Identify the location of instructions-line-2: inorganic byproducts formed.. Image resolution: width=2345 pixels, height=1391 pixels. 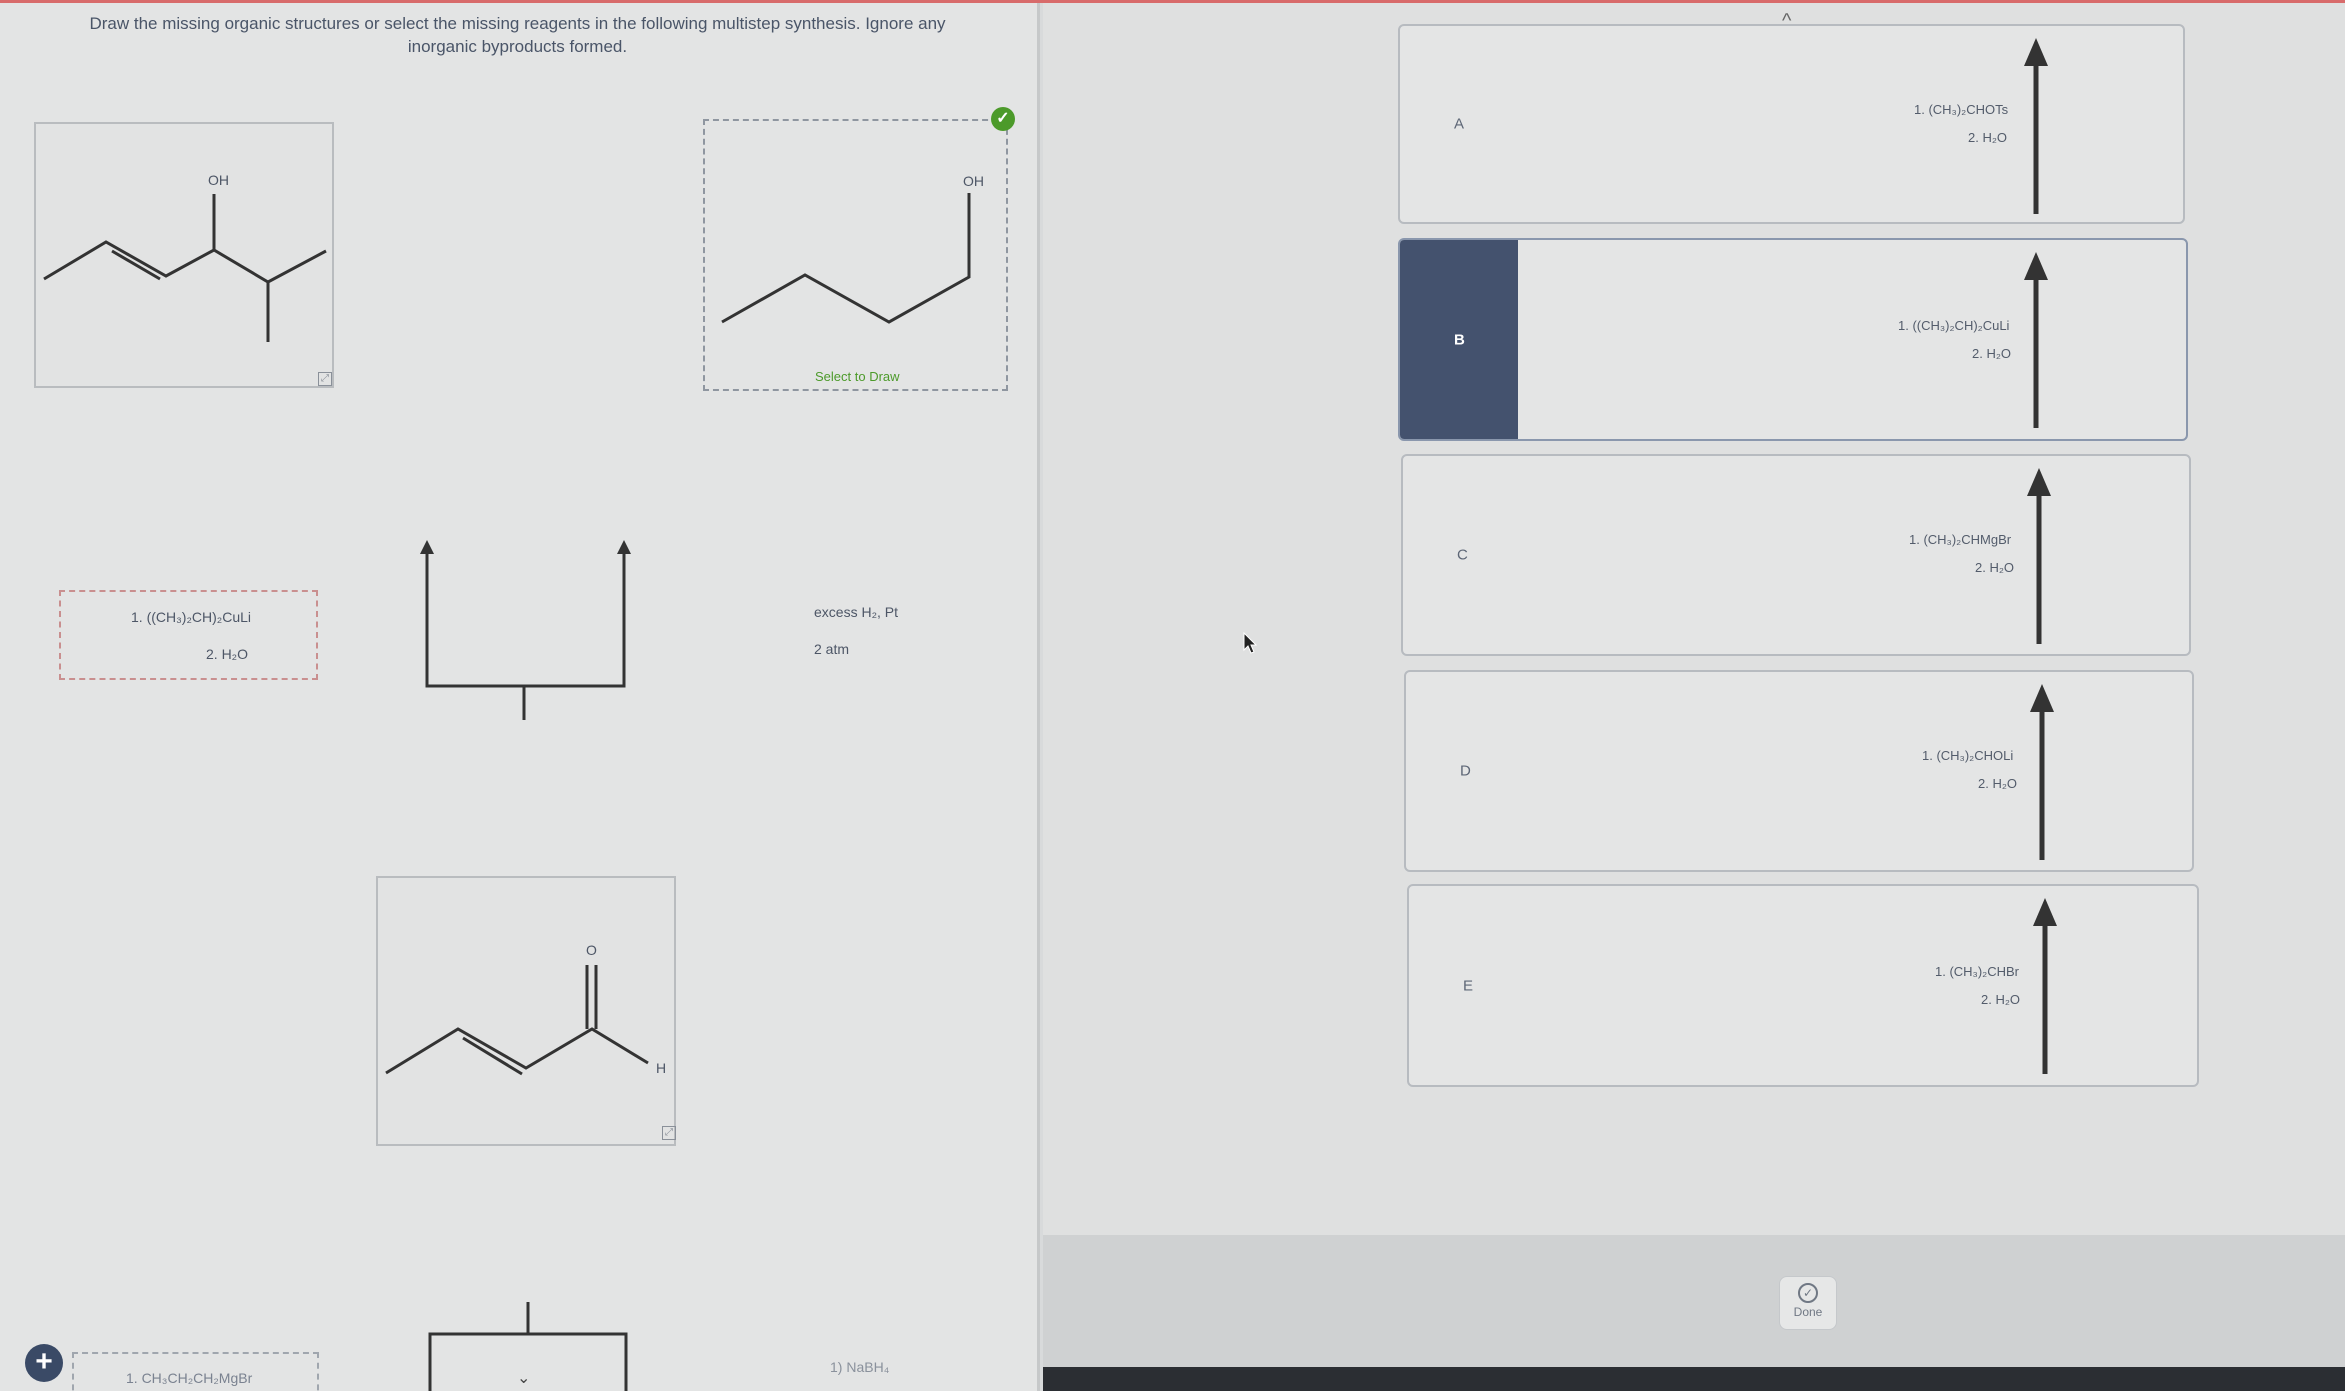
(517, 46).